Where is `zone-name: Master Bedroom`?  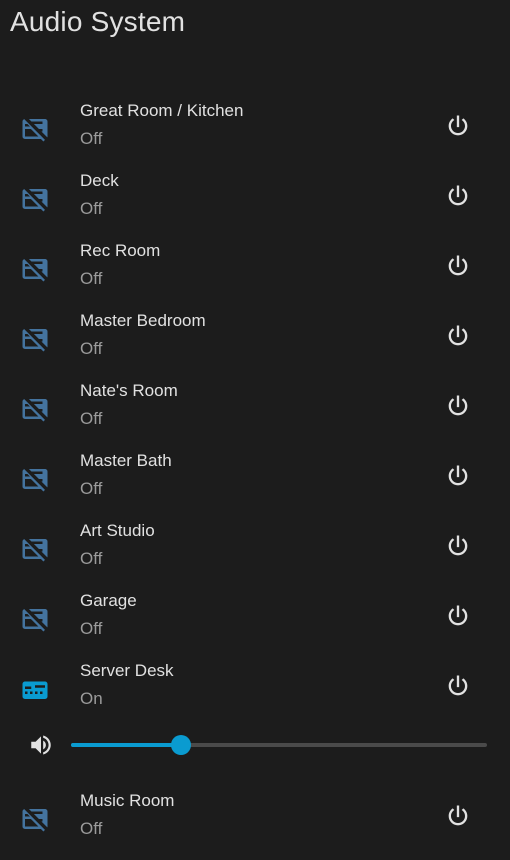 zone-name: Master Bedroom is located at coordinates (143, 320).